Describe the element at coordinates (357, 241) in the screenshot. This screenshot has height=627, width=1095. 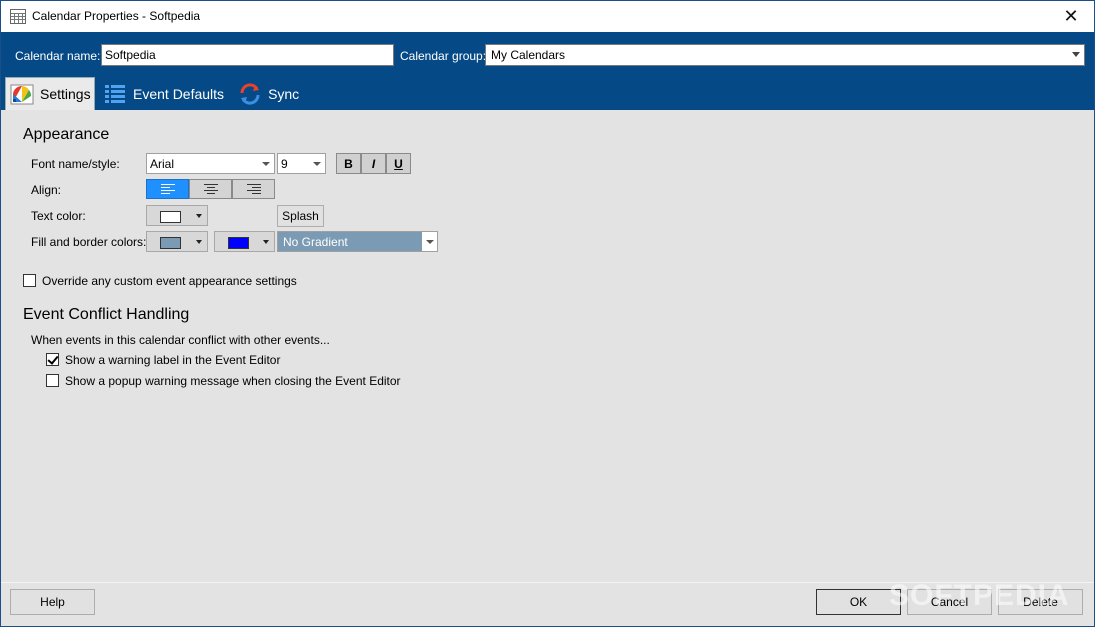
I see `gradient-select: No Gradient` at that location.